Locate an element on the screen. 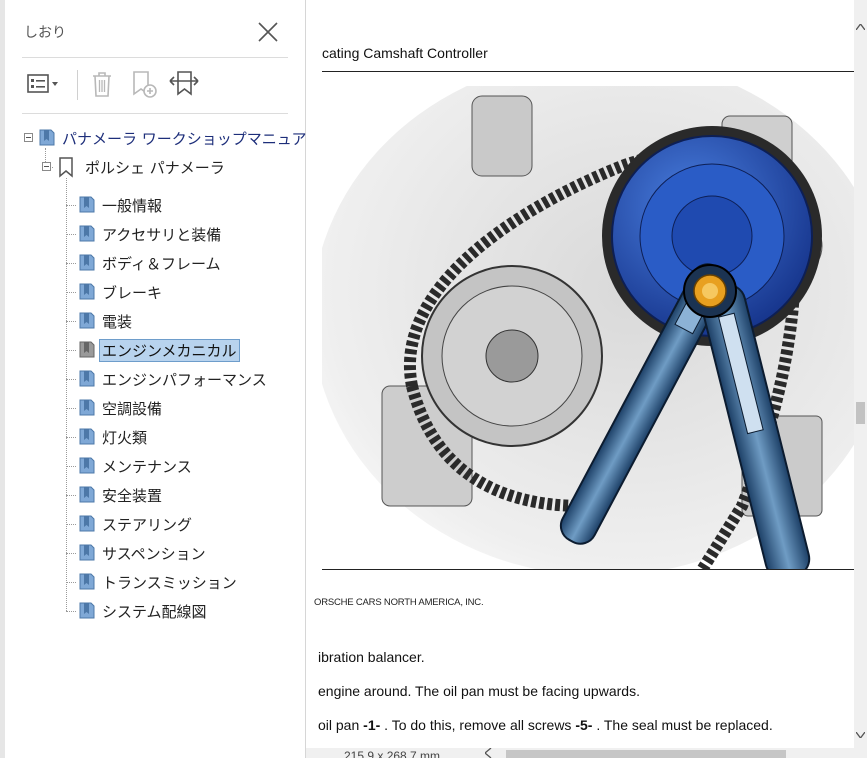 The width and height of the screenshot is (867, 758). bookmark-item: ブレーキ is located at coordinates (119, 292).